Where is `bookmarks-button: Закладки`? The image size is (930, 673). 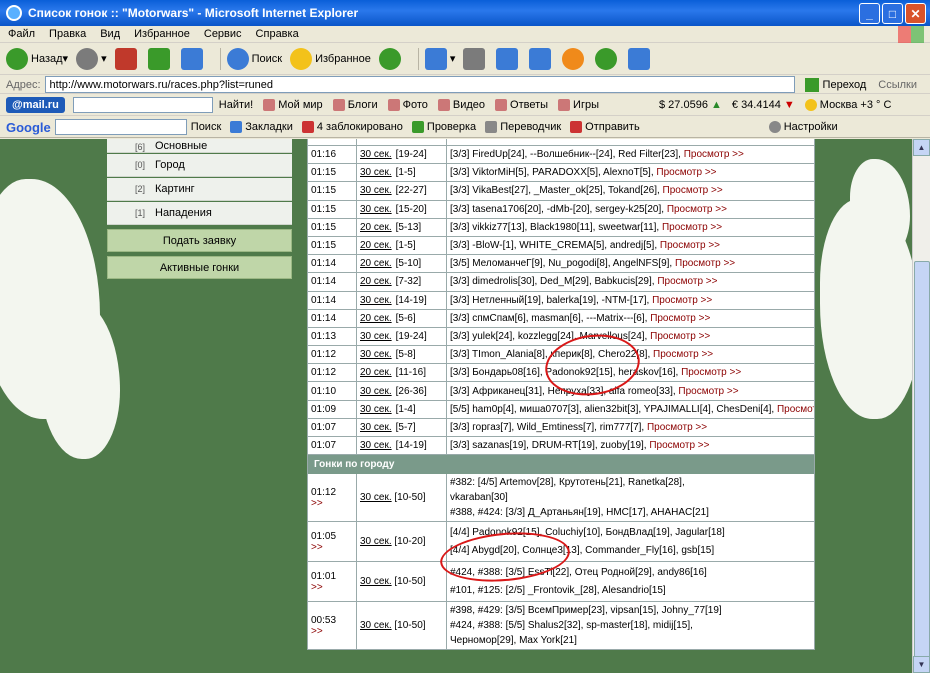
bookmarks-button: Закладки is located at coordinates (261, 127).